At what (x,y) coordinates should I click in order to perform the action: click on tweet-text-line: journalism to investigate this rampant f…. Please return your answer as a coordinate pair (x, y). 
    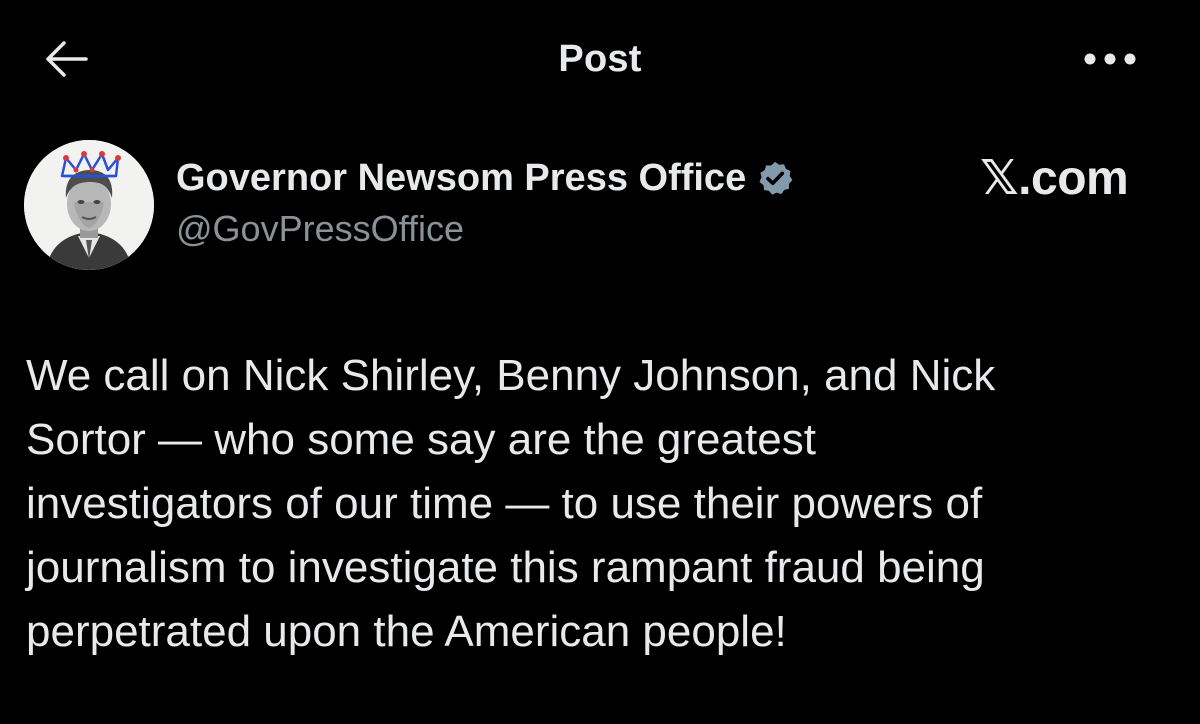
    Looking at the image, I should click on (505, 567).